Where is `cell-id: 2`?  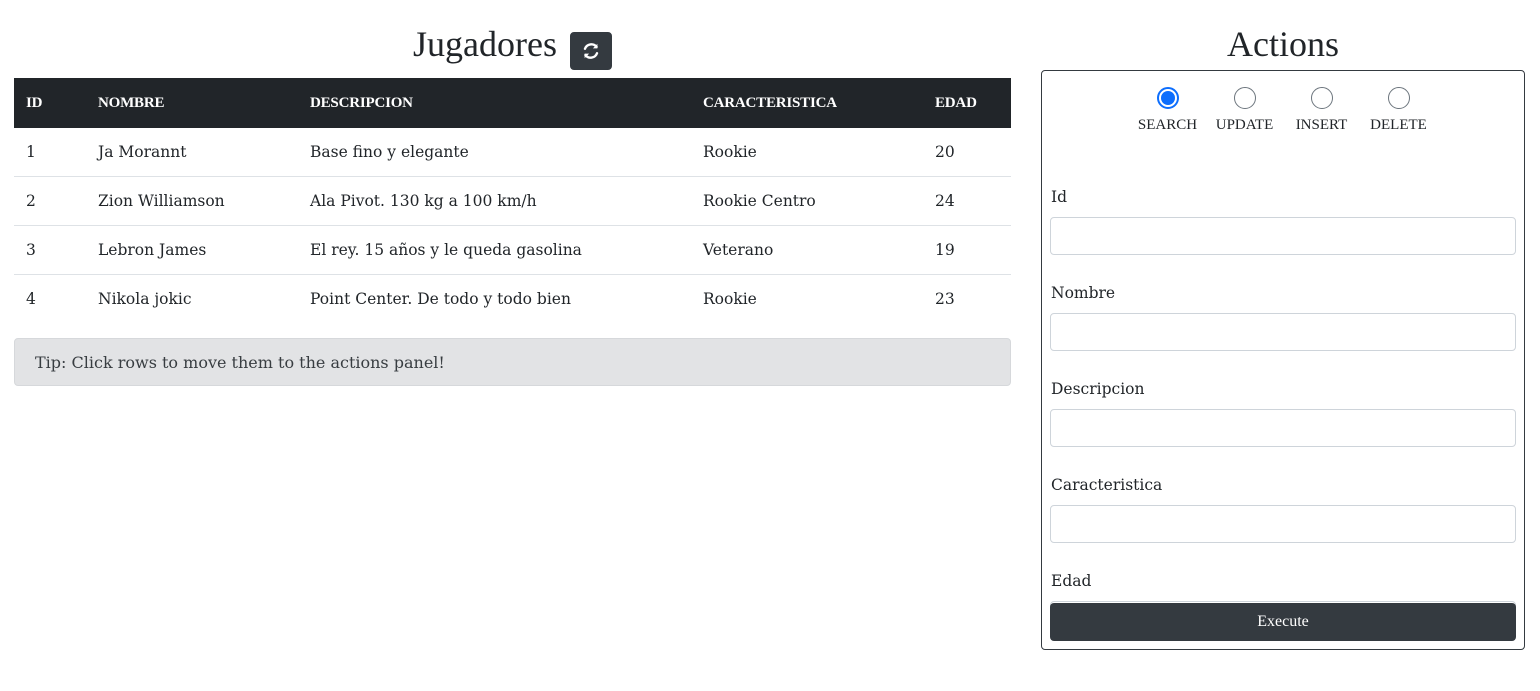 cell-id: 2 is located at coordinates (50, 201).